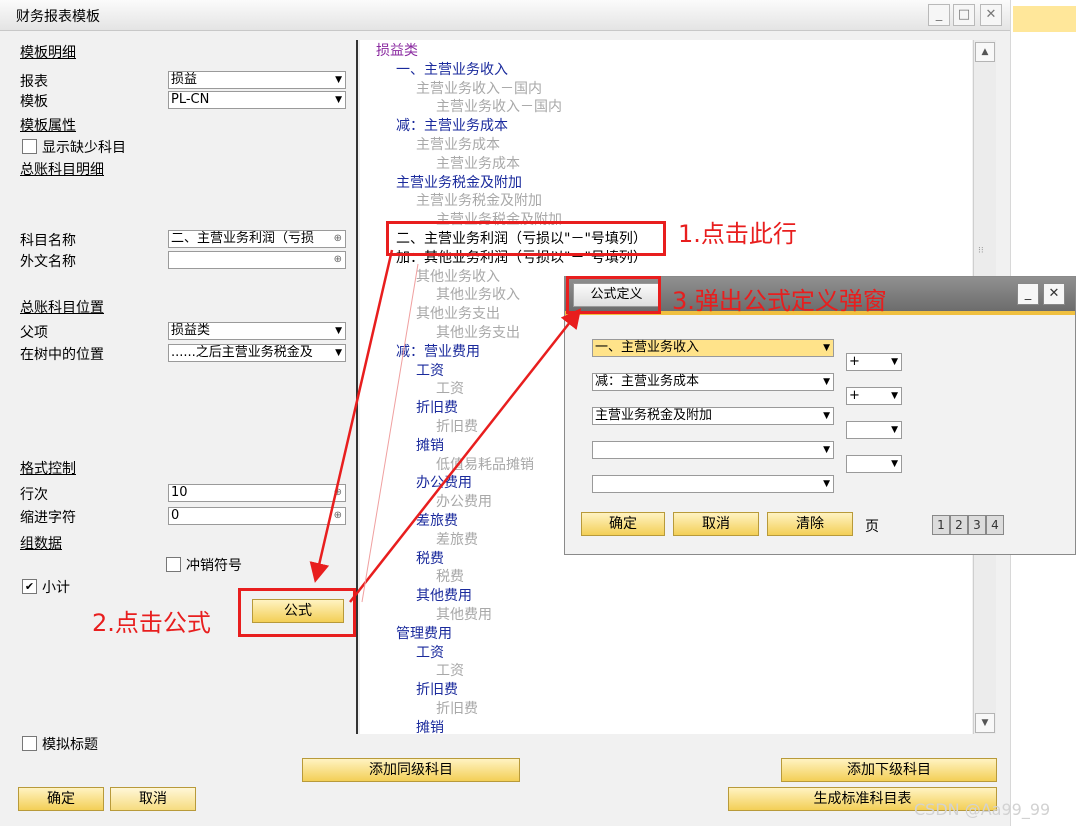 The image size is (1076, 826). Describe the element at coordinates (982, 809) in the screenshot. I see `watermark: CSDN @Aa99_99` at that location.